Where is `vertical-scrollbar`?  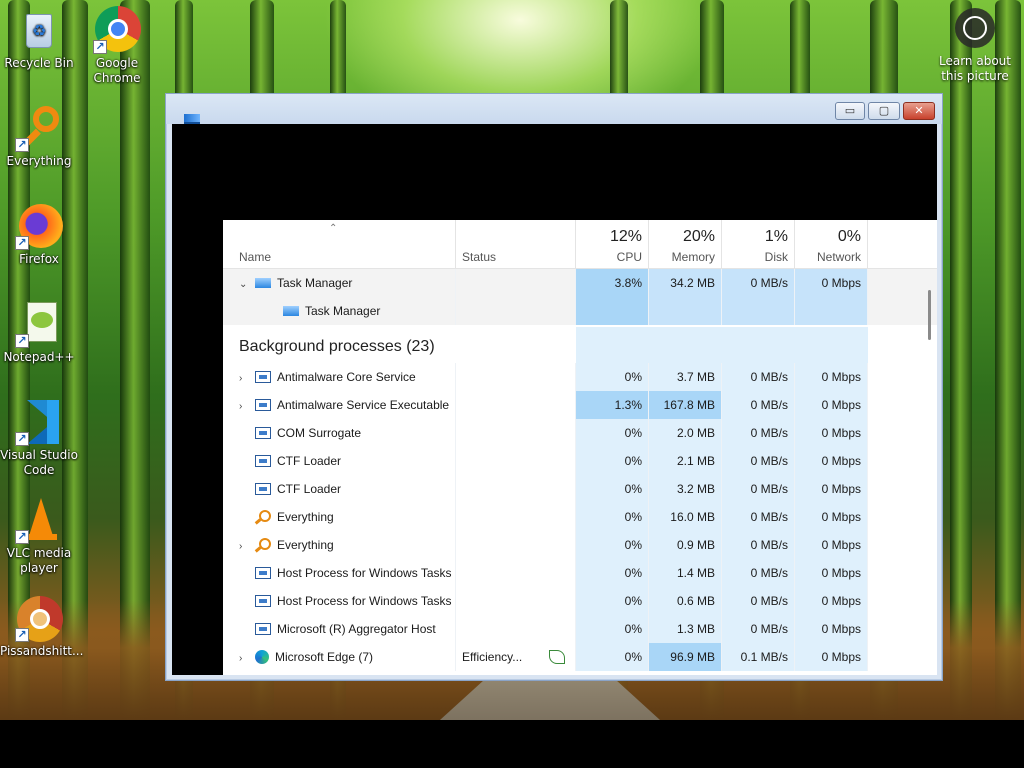 vertical-scrollbar is located at coordinates (929, 315).